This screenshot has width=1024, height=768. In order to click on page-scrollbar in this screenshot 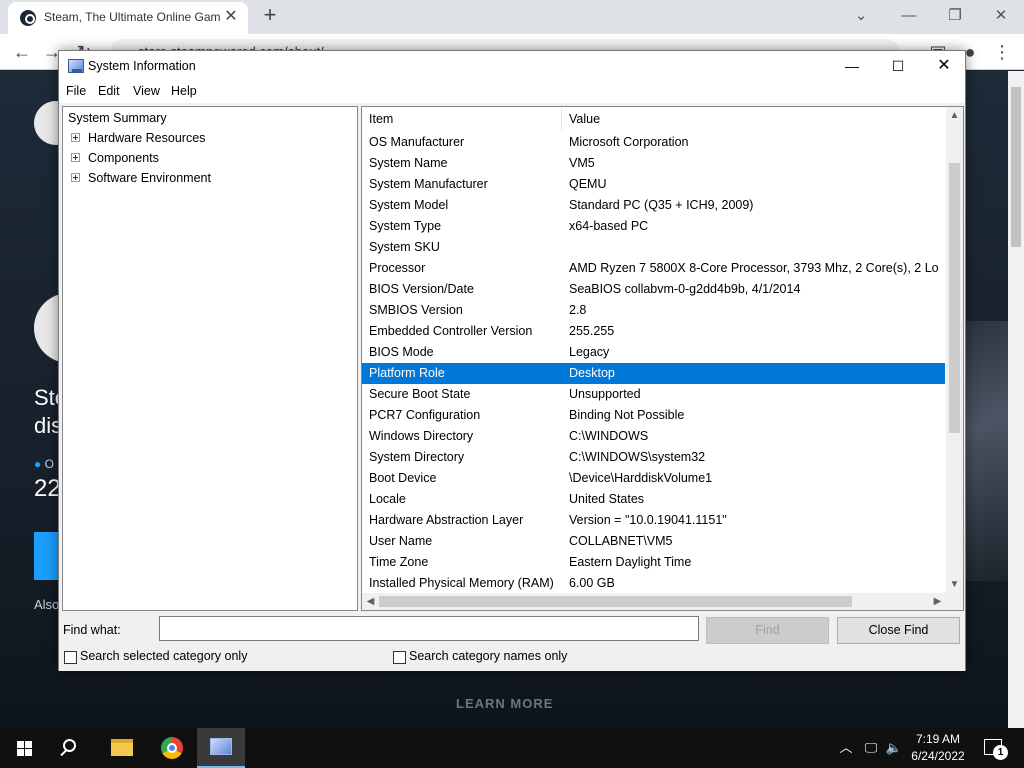, I will do `click(1016, 399)`.